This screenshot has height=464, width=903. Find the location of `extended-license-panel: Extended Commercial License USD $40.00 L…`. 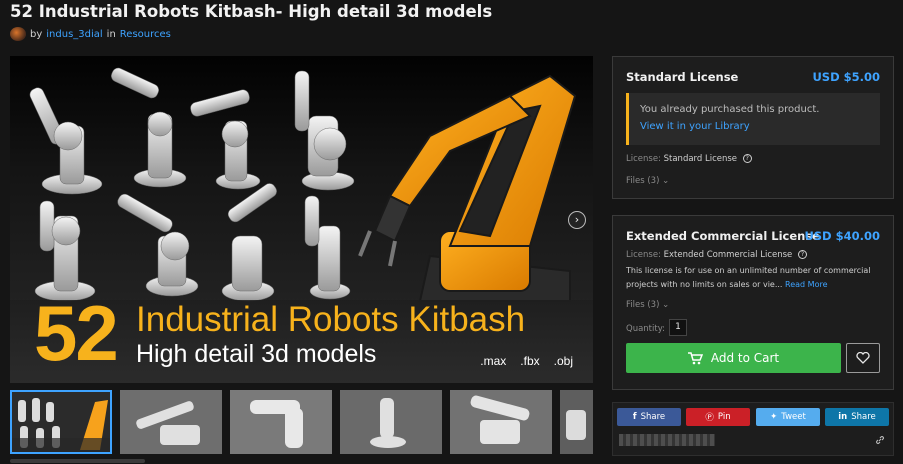

extended-license-panel: Extended Commercial License USD $40.00 L… is located at coordinates (753, 302).